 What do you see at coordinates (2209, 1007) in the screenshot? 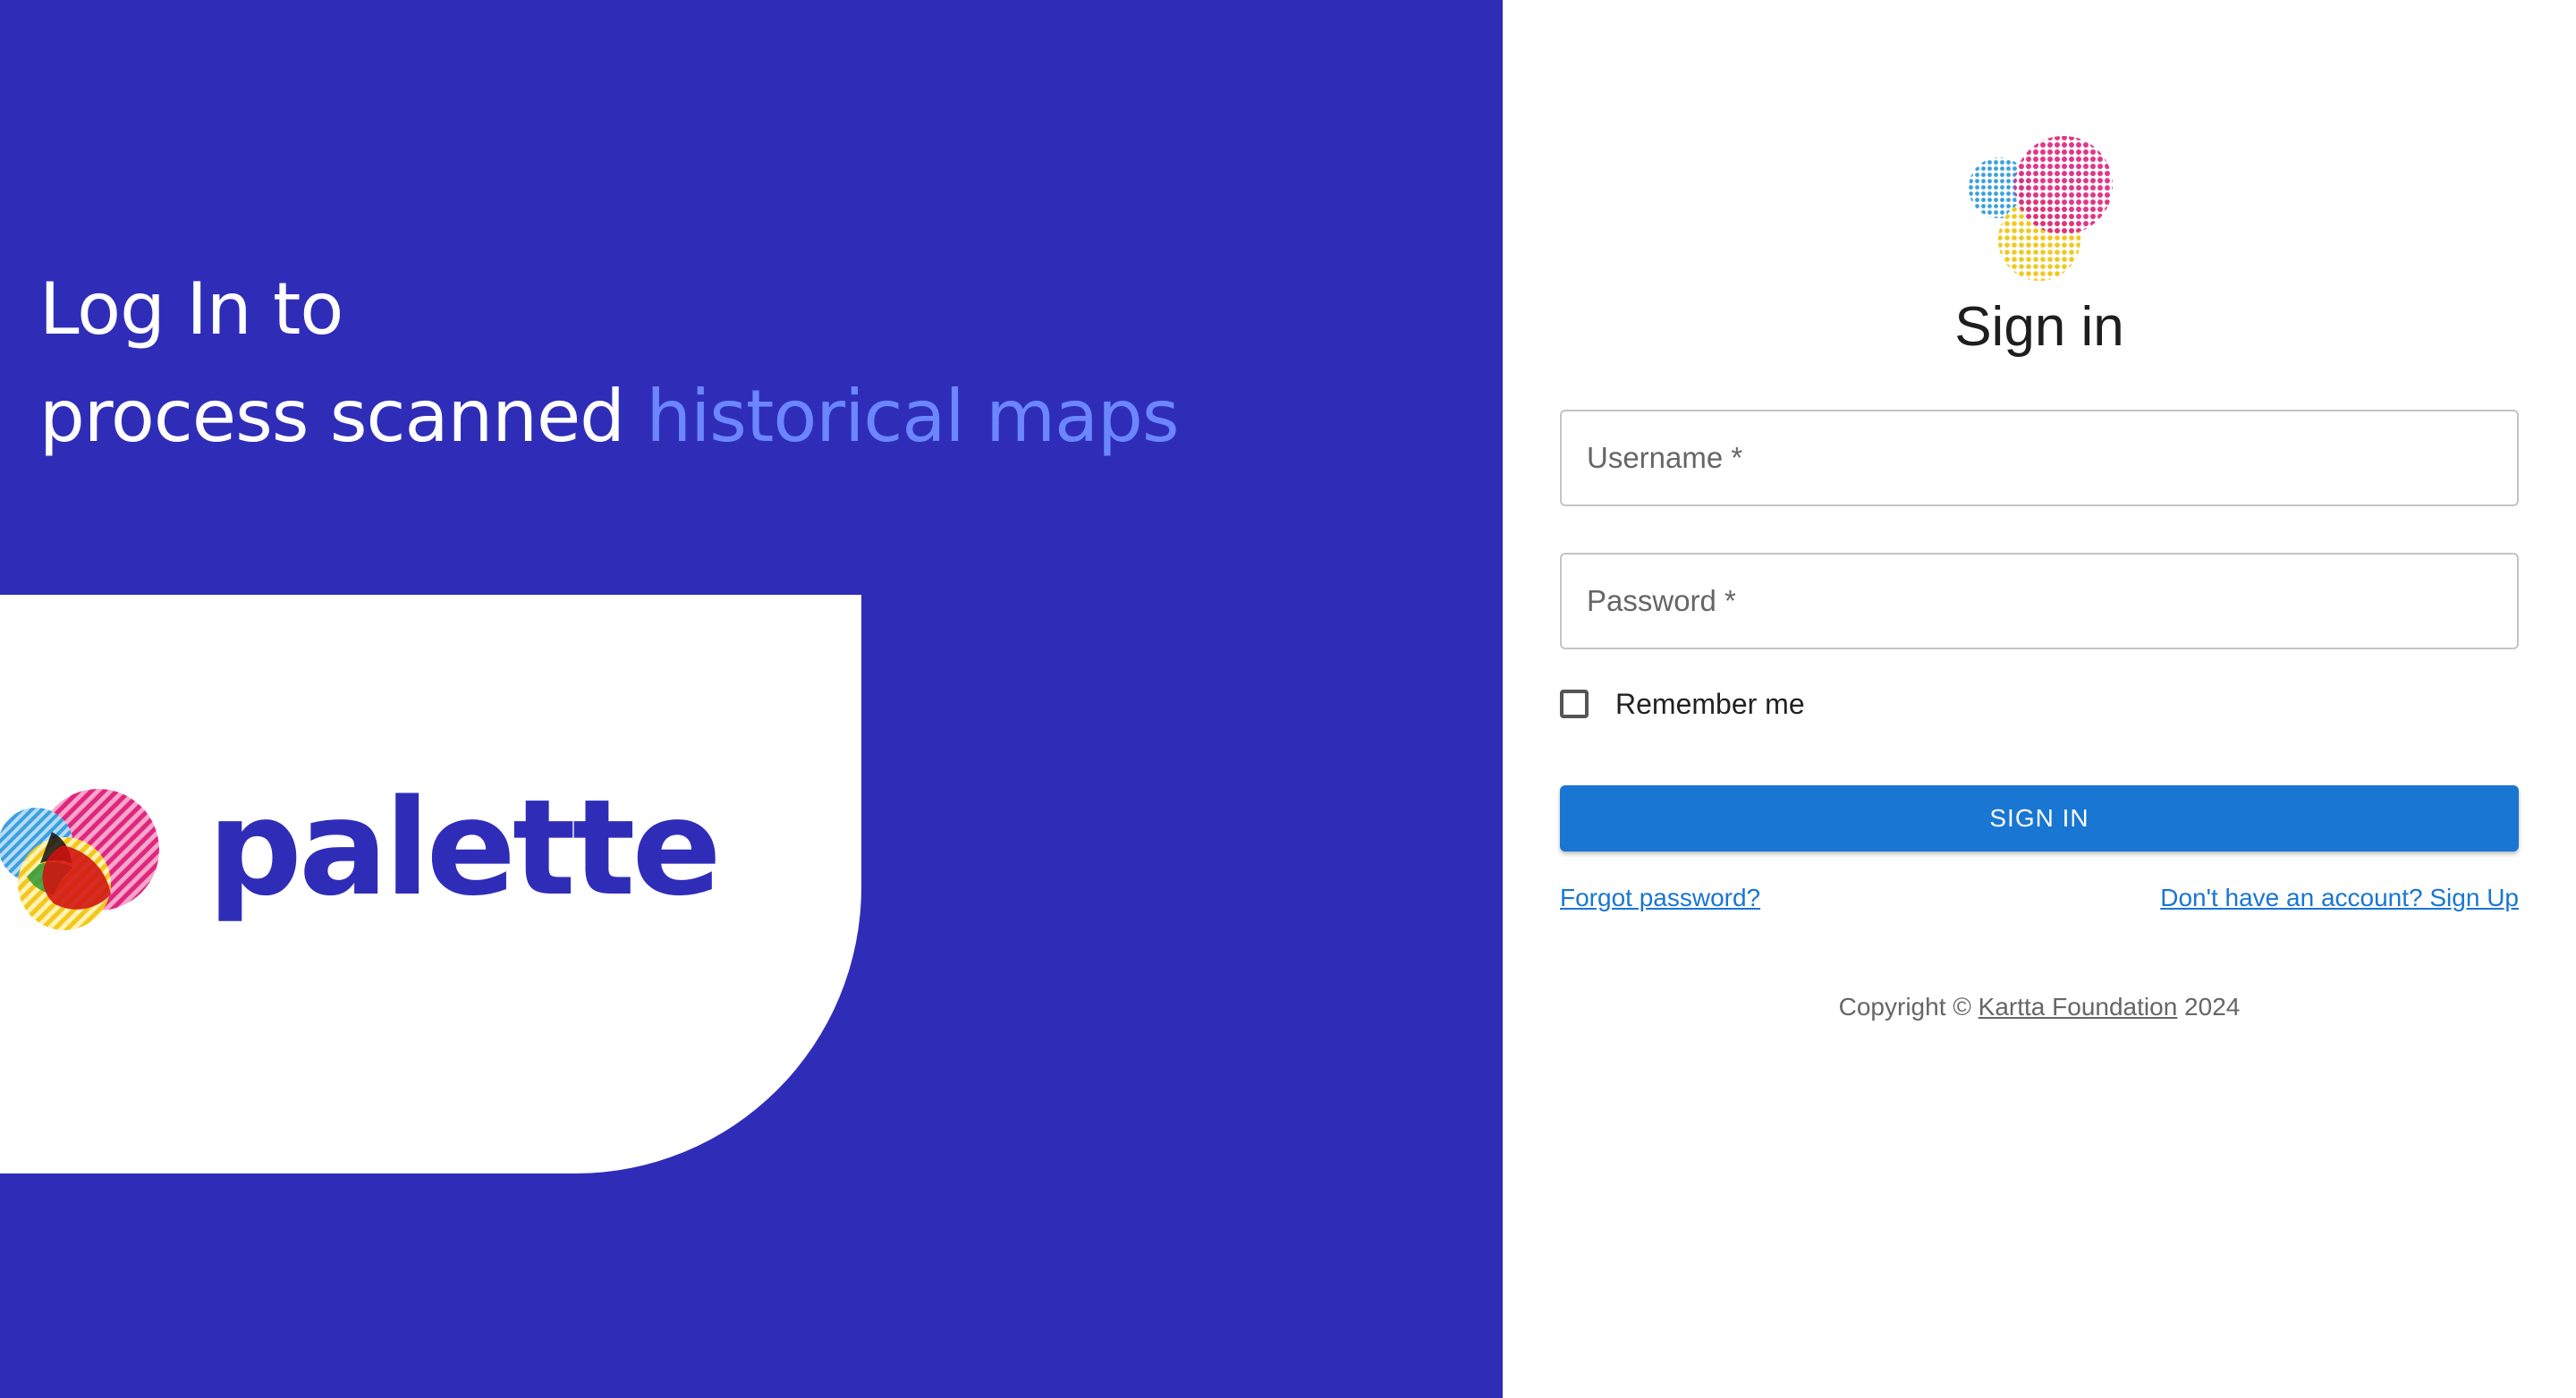
I see `copyright-year: 2024` at bounding box center [2209, 1007].